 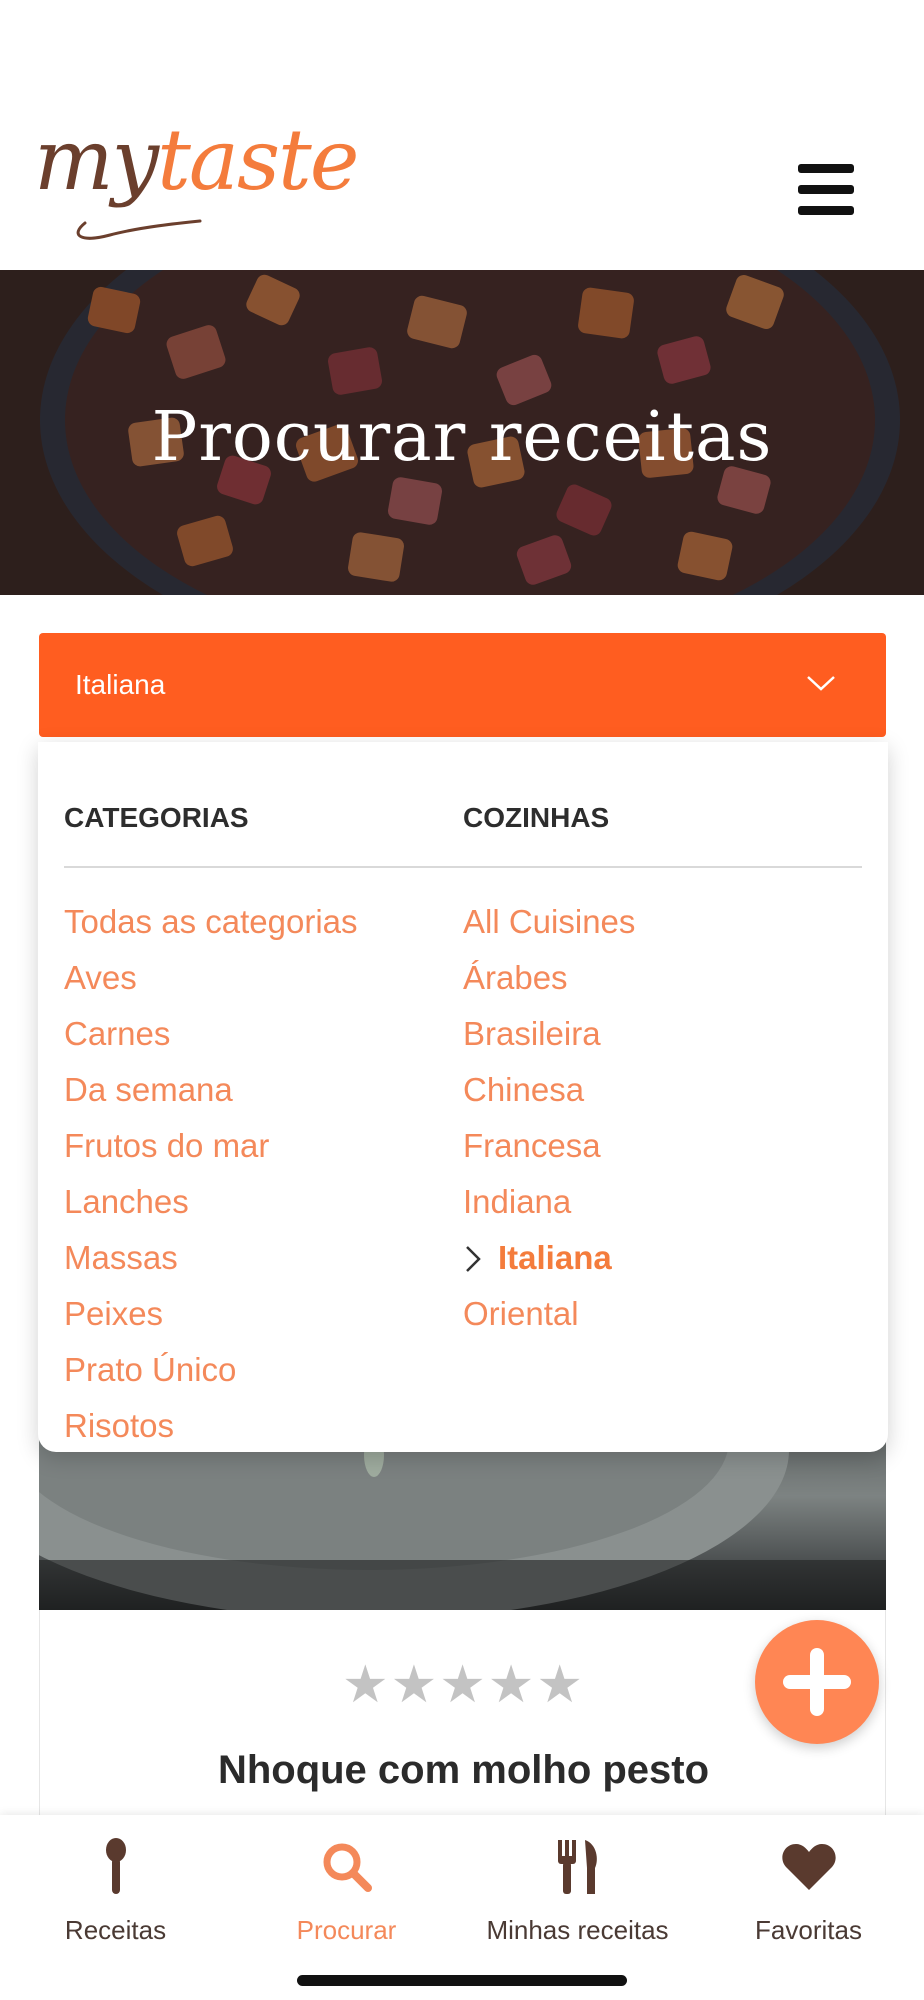 I want to click on category-item: Da semana, so click(x=211, y=1090).